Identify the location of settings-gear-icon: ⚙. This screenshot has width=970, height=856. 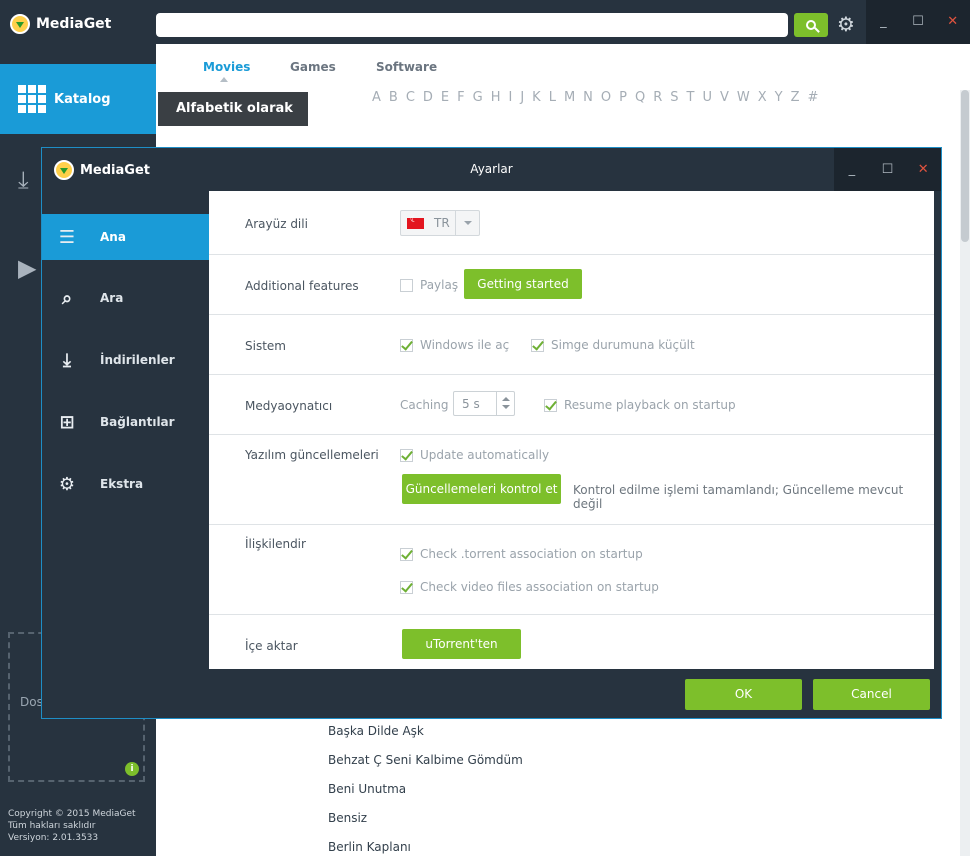
(846, 24).